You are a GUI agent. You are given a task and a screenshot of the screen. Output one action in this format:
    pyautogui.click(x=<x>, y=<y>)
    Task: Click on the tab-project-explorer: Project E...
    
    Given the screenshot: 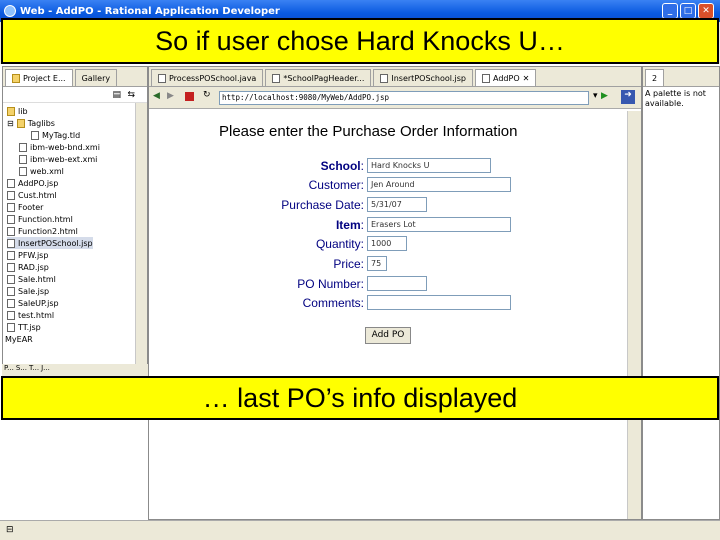 What is the action you would take?
    pyautogui.click(x=39, y=77)
    